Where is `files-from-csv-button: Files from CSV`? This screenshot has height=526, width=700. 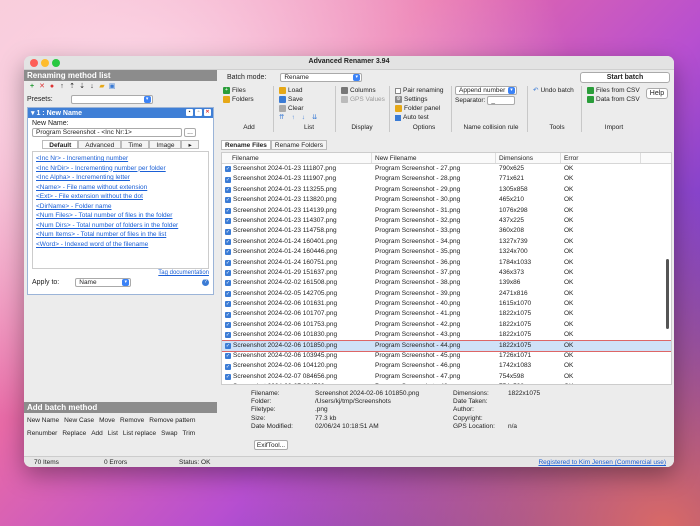
files-from-csv-button: Files from CSV is located at coordinates (613, 90).